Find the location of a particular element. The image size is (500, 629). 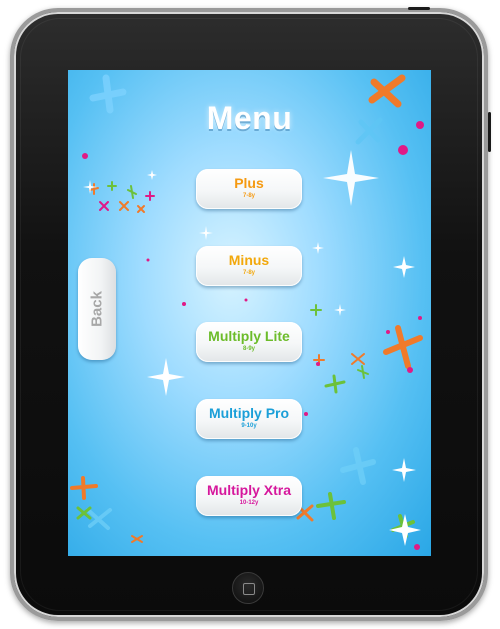

menu-button-age: 9-10y is located at coordinates (249, 426).